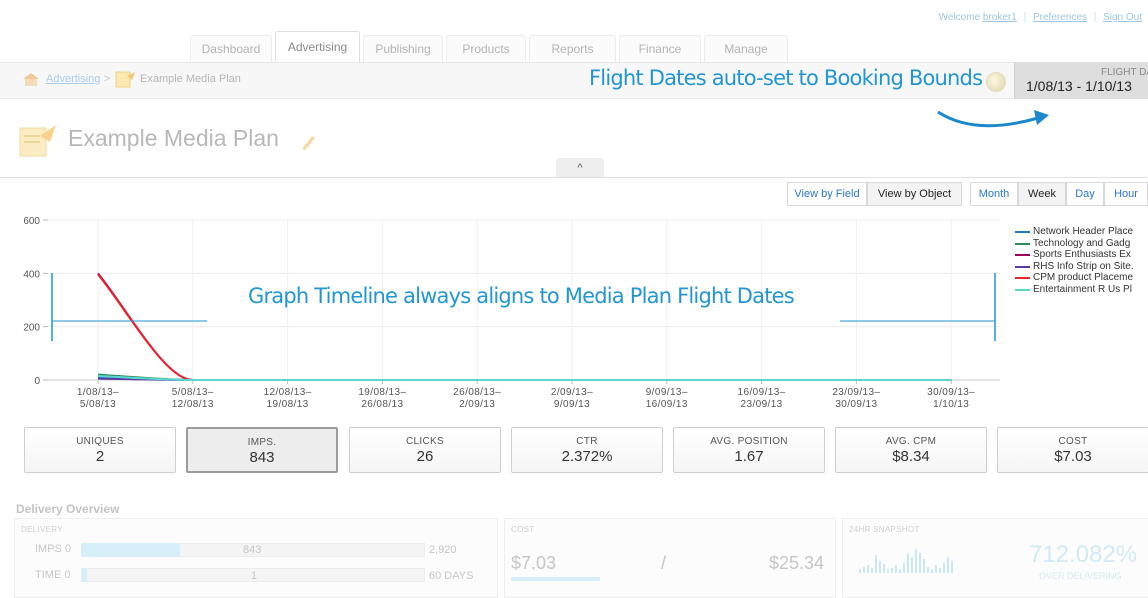  Describe the element at coordinates (670, 558) in the screenshot. I see `cost-panel: COST $7.03 / $25.34` at that location.